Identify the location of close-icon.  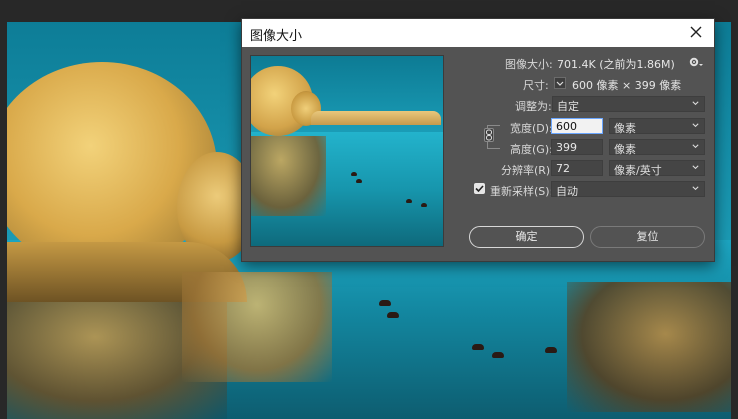
(696, 32).